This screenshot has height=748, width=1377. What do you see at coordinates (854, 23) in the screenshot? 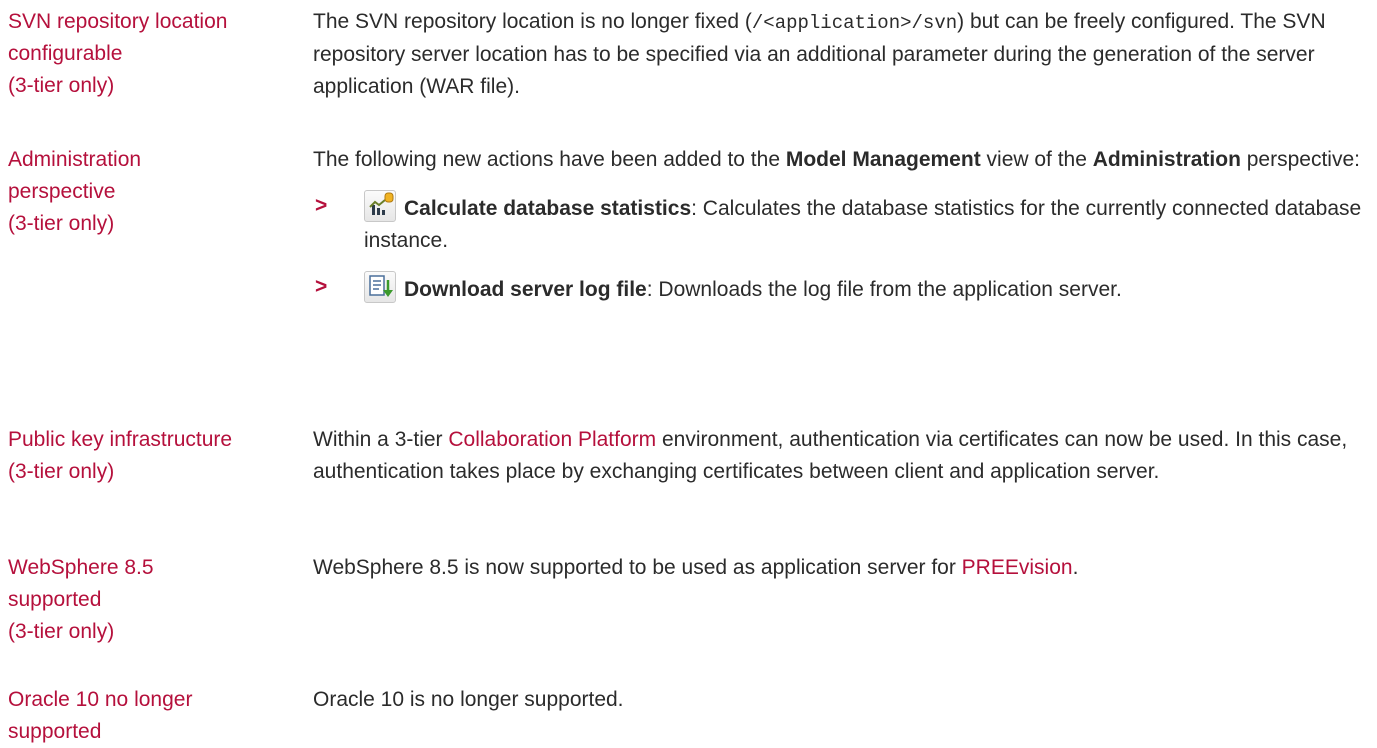
I see `code-path: /<application>/svn` at bounding box center [854, 23].